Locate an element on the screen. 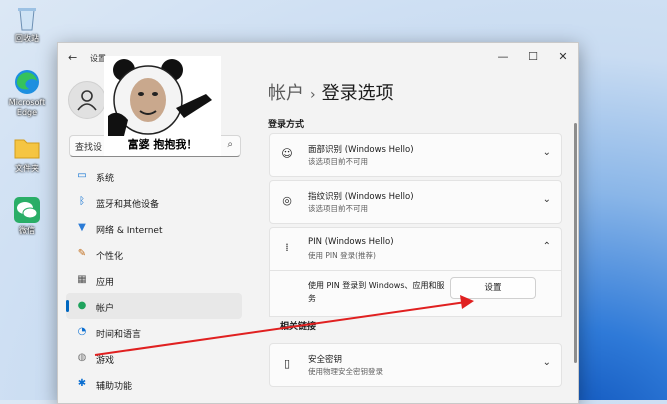 The width and height of the screenshot is (667, 404). annotation-arrow-icon is located at coordinates (284, 325).